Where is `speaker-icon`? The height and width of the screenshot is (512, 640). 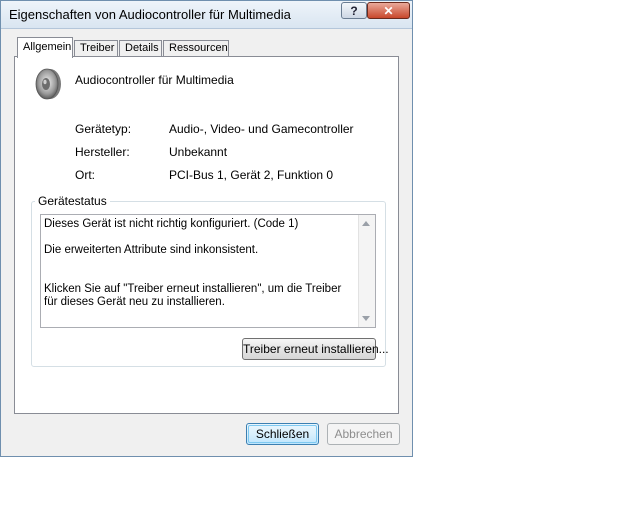
speaker-icon is located at coordinates (48, 84).